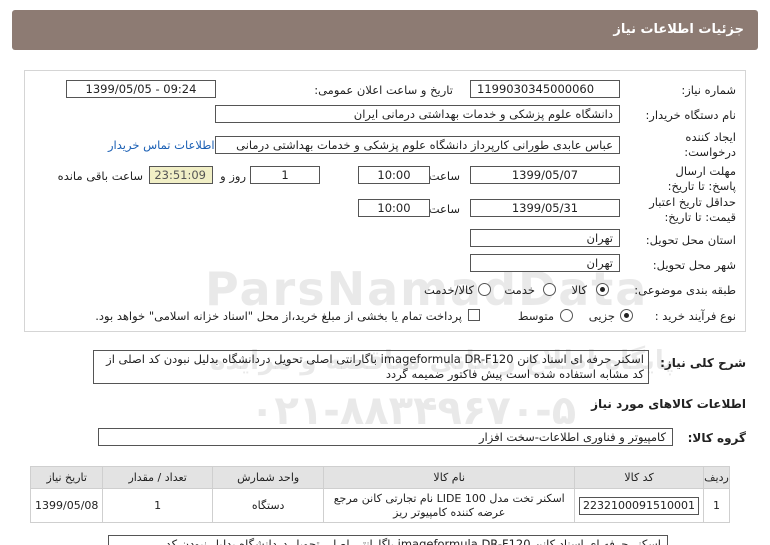 The image size is (770, 545). I want to click on validity-time-label: ساعت, so click(444, 209).